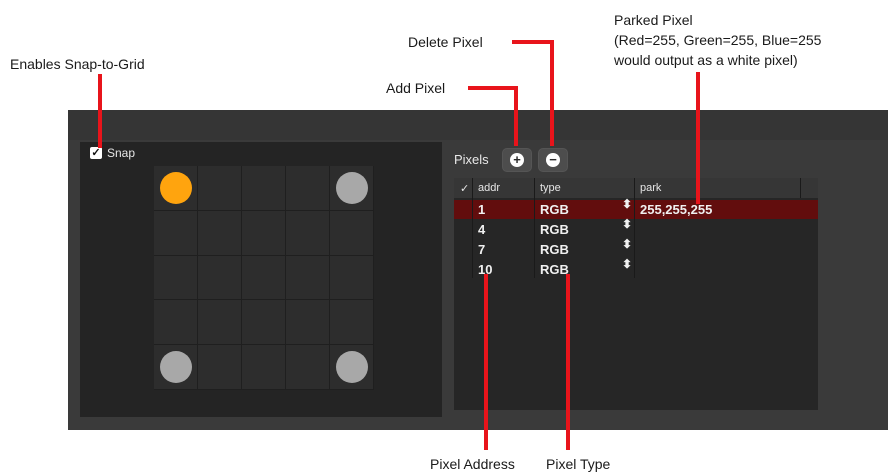  I want to click on plus-circle-icon: +, so click(517, 160).